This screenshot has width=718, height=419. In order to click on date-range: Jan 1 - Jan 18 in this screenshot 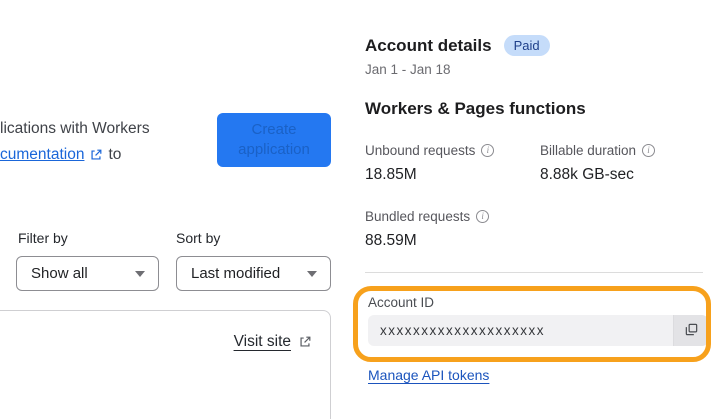, I will do `click(408, 69)`.